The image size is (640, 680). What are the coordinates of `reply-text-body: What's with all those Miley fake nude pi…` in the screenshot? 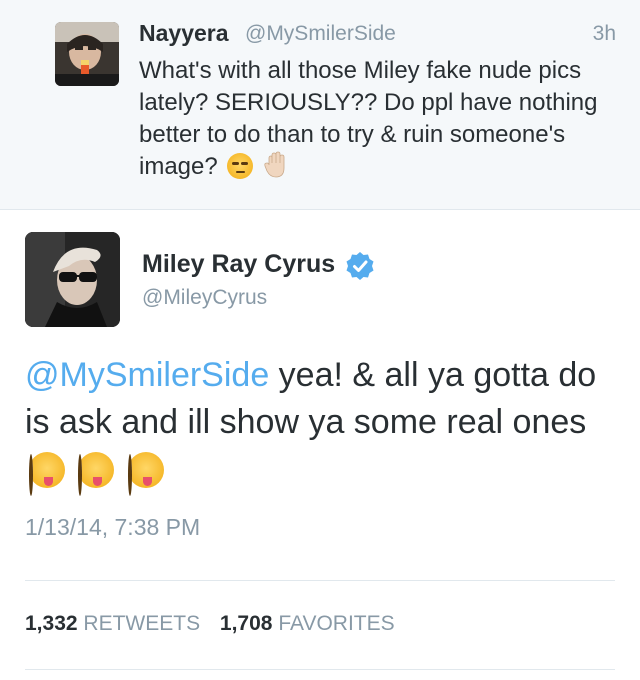 It's located at (368, 118).